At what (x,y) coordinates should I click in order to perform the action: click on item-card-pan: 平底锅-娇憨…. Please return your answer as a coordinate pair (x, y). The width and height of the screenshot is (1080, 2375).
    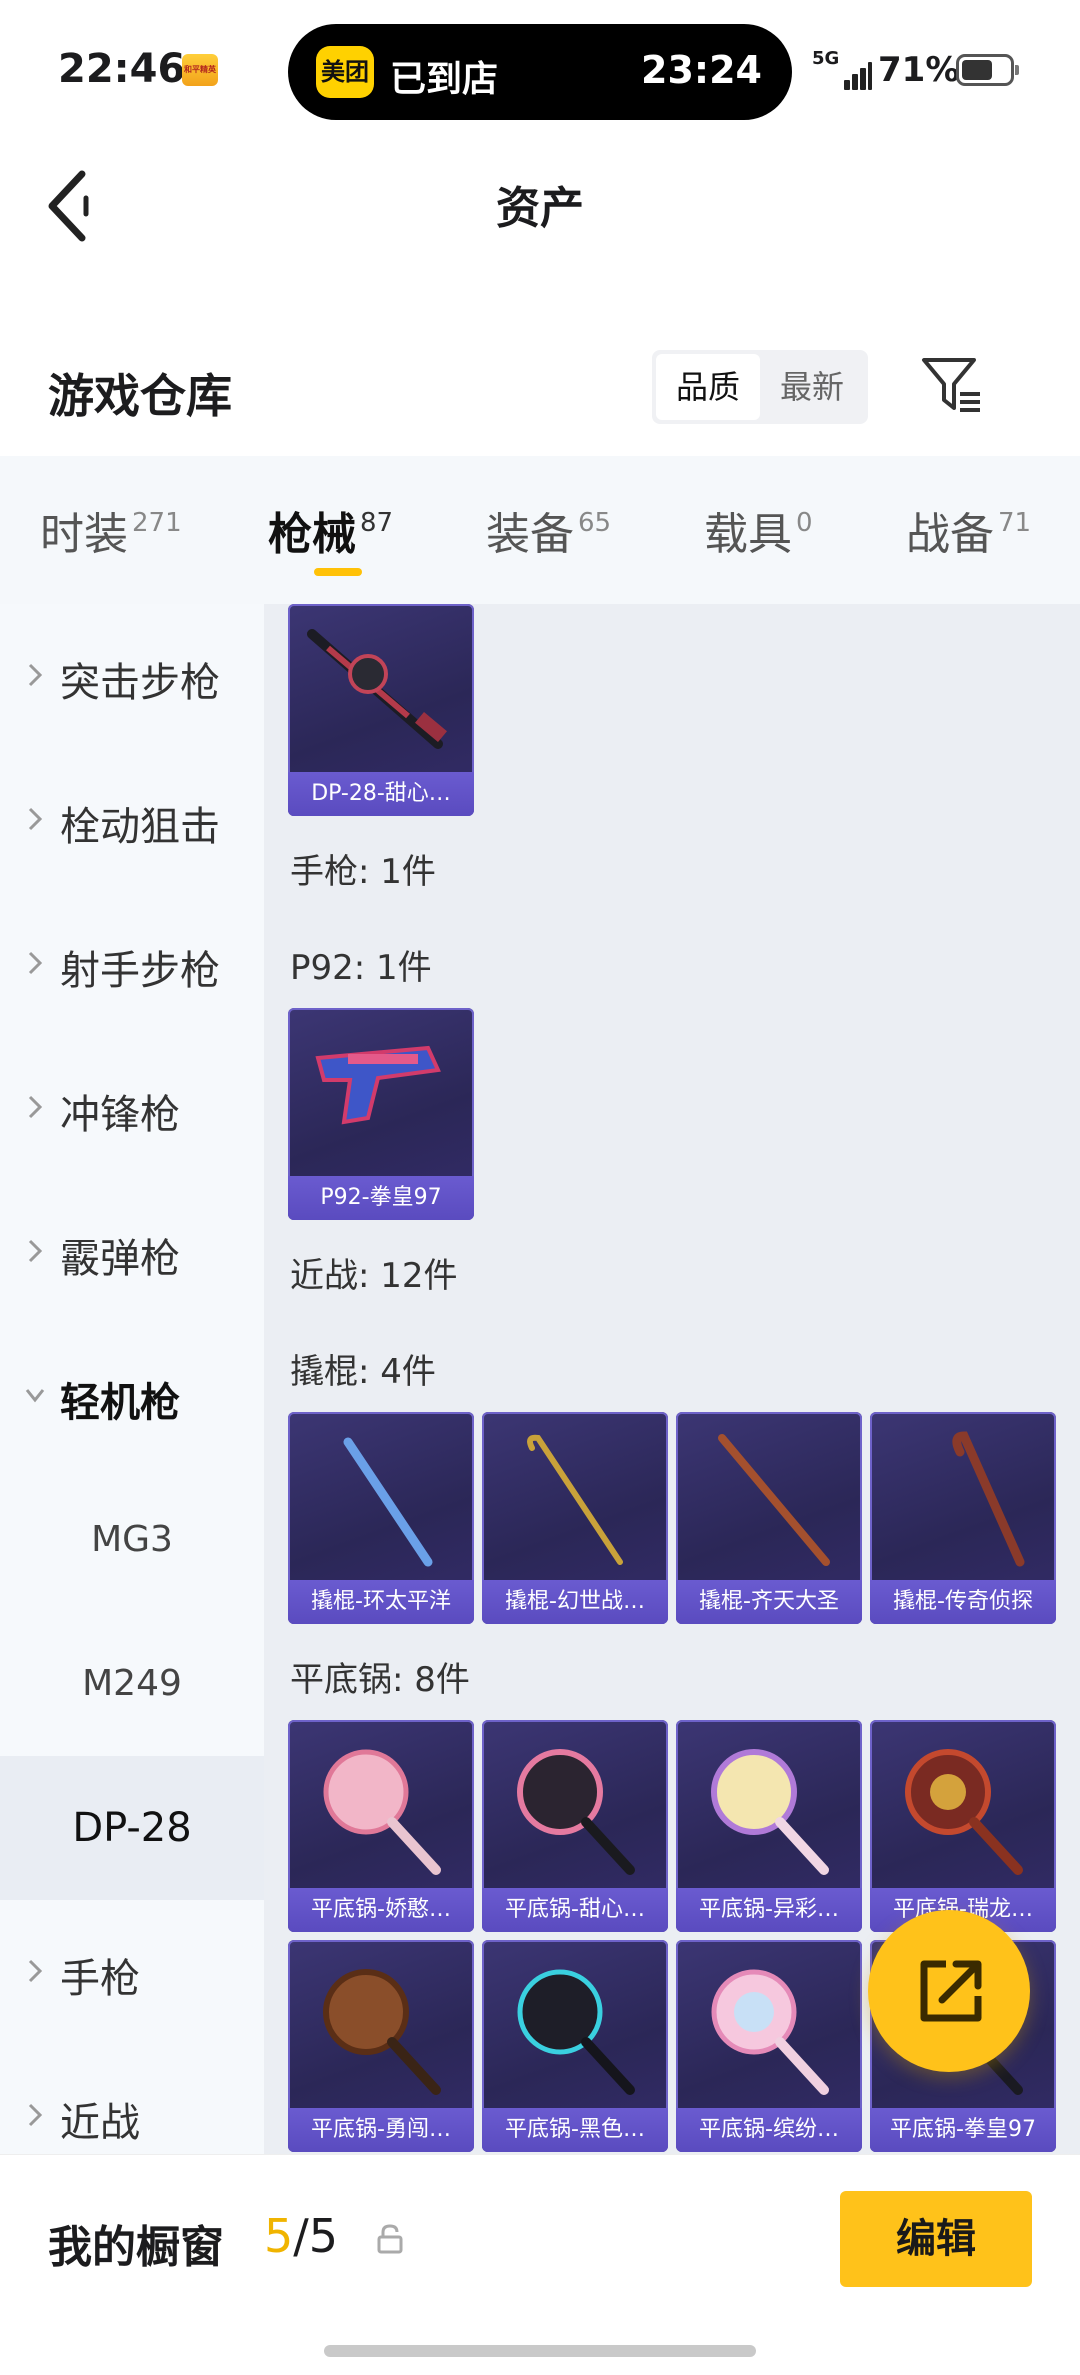
    Looking at the image, I should click on (381, 1826).